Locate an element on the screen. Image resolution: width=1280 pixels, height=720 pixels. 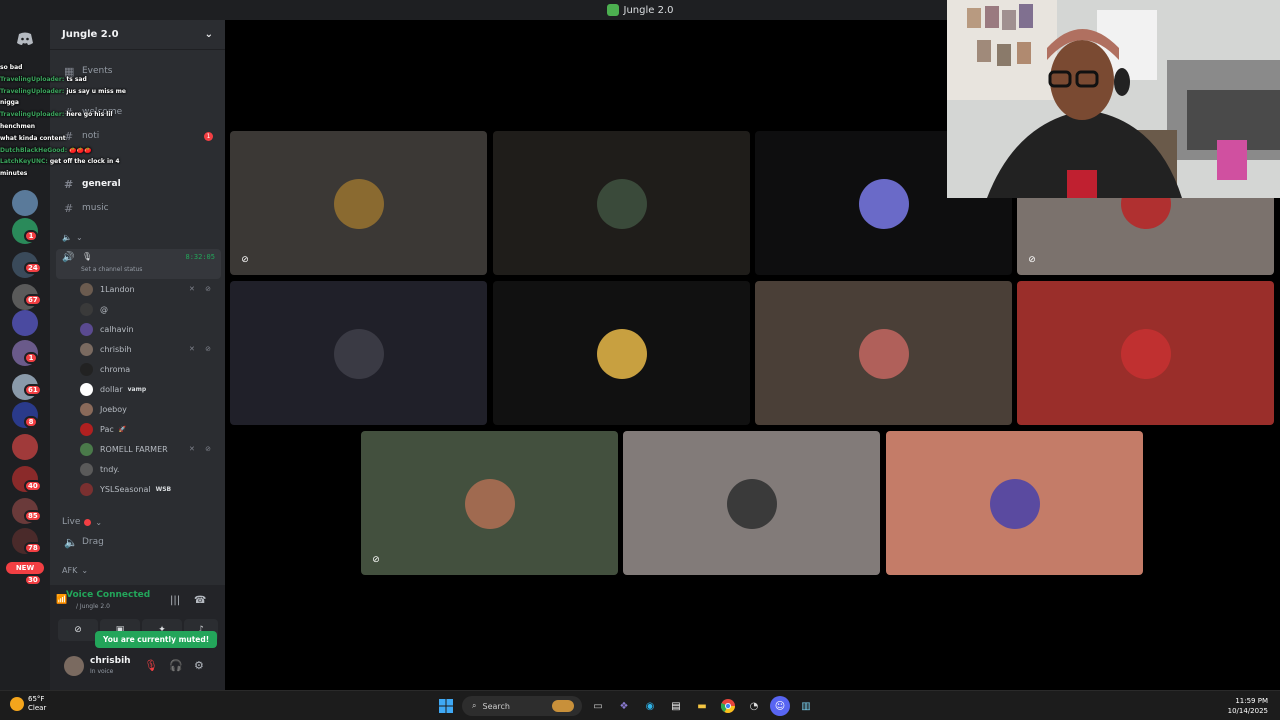
muted-deafened-icon: ✕ ⊘ is located at coordinates (202, 289).